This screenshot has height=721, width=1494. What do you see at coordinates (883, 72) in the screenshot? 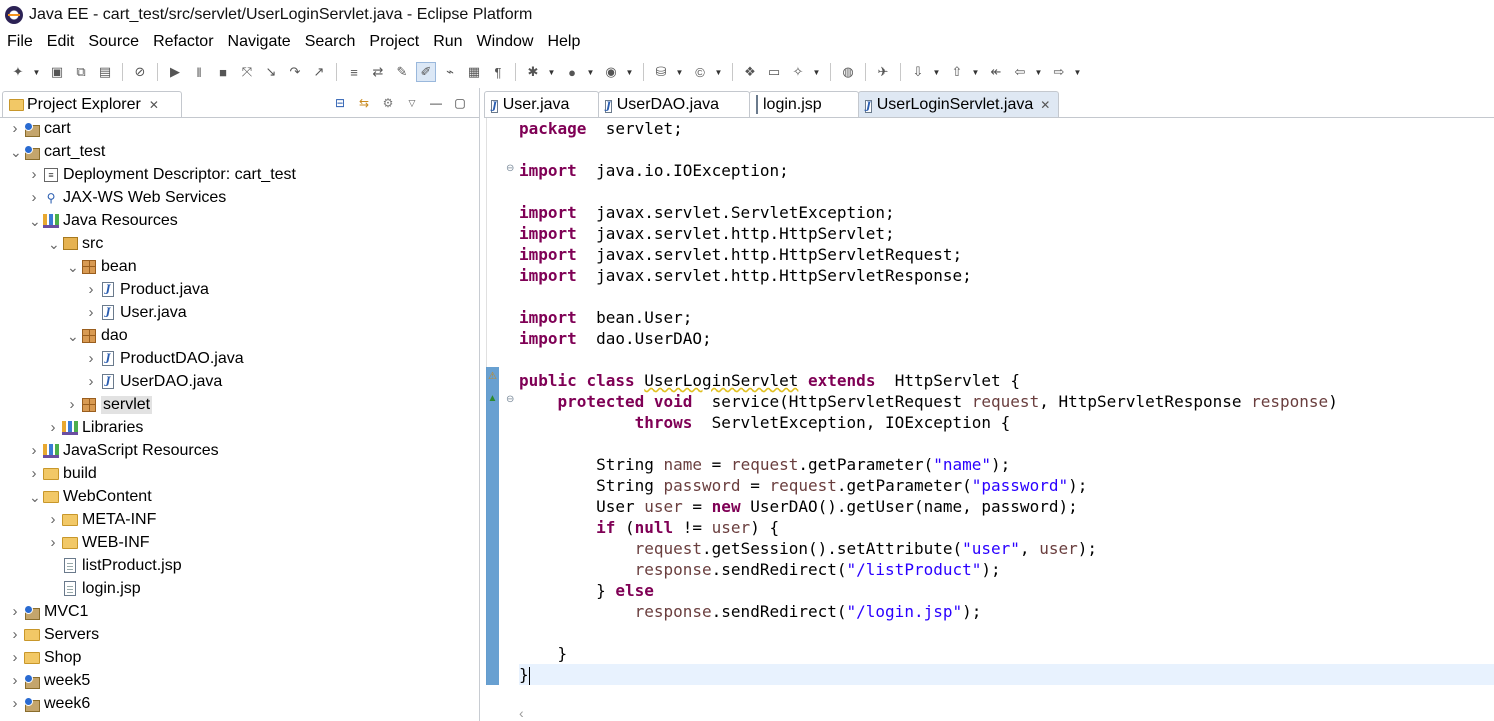
I see `pin-editor-icon: ✈` at bounding box center [883, 72].